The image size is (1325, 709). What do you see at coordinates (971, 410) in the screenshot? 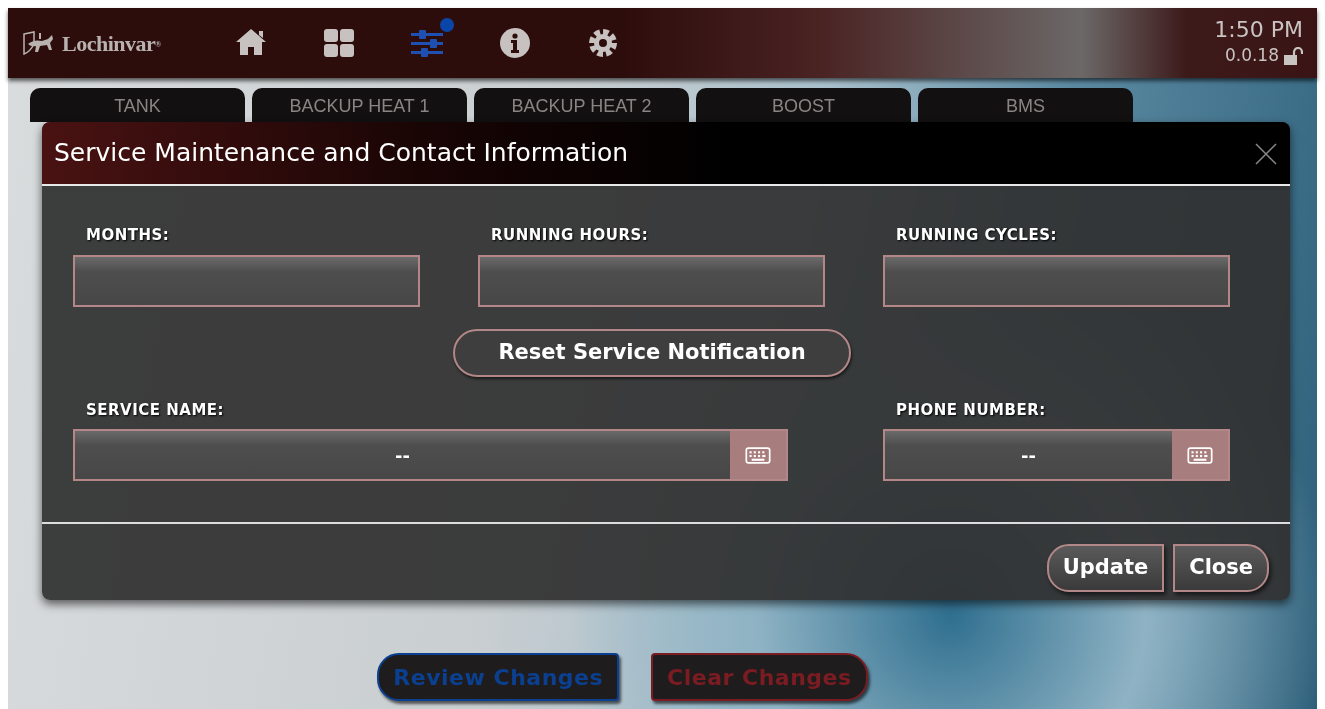
I see `field-label: PHONE NUMBER:` at bounding box center [971, 410].